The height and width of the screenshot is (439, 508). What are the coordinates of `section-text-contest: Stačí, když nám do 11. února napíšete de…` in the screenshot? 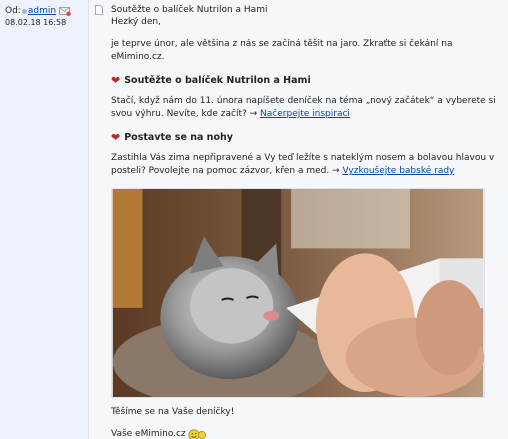 It's located at (305, 108).